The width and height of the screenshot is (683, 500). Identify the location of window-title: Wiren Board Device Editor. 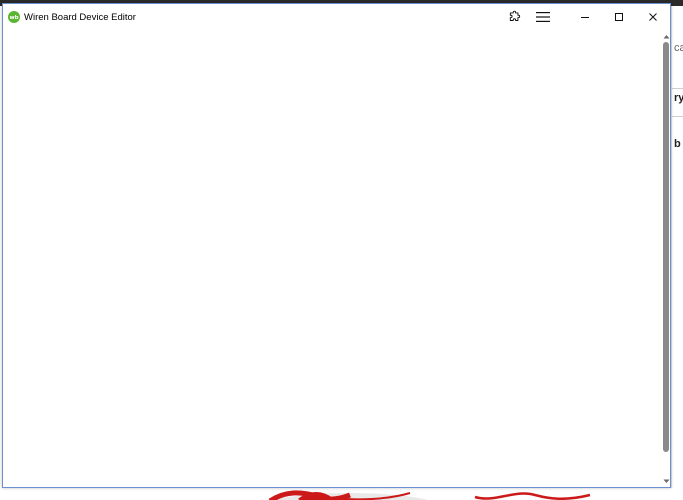
(80, 17).